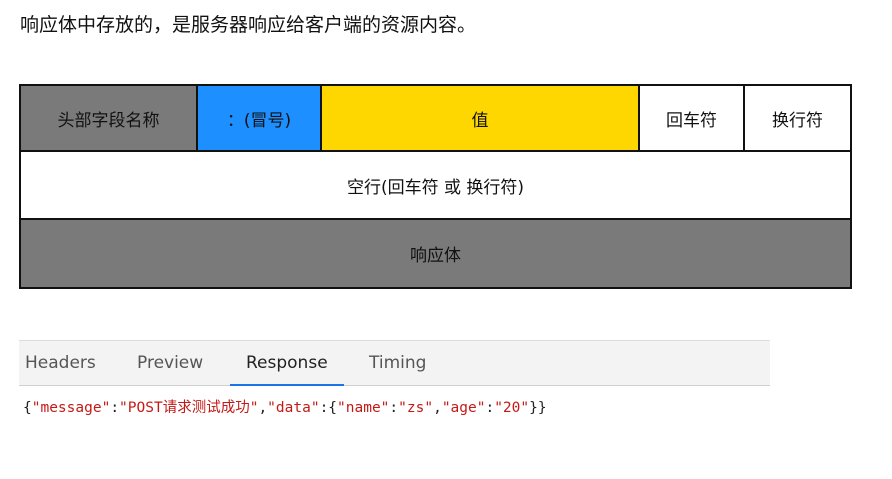  Describe the element at coordinates (287, 364) in the screenshot. I see `tab-response: Response` at that location.